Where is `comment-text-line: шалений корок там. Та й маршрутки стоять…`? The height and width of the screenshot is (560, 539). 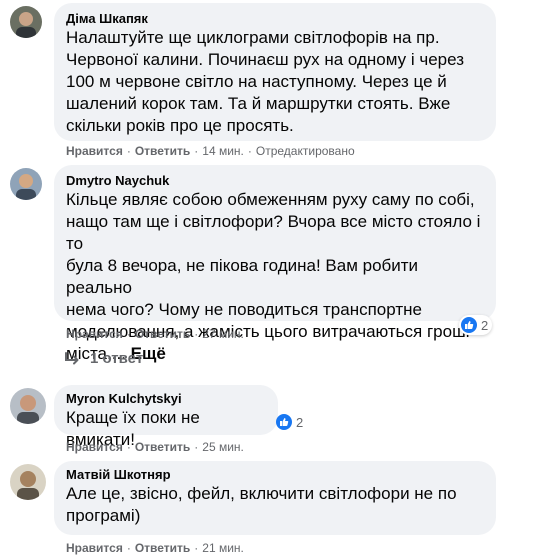
comment-text-line: шалений корок там. Та й маршрутки стоять… is located at coordinates (258, 103).